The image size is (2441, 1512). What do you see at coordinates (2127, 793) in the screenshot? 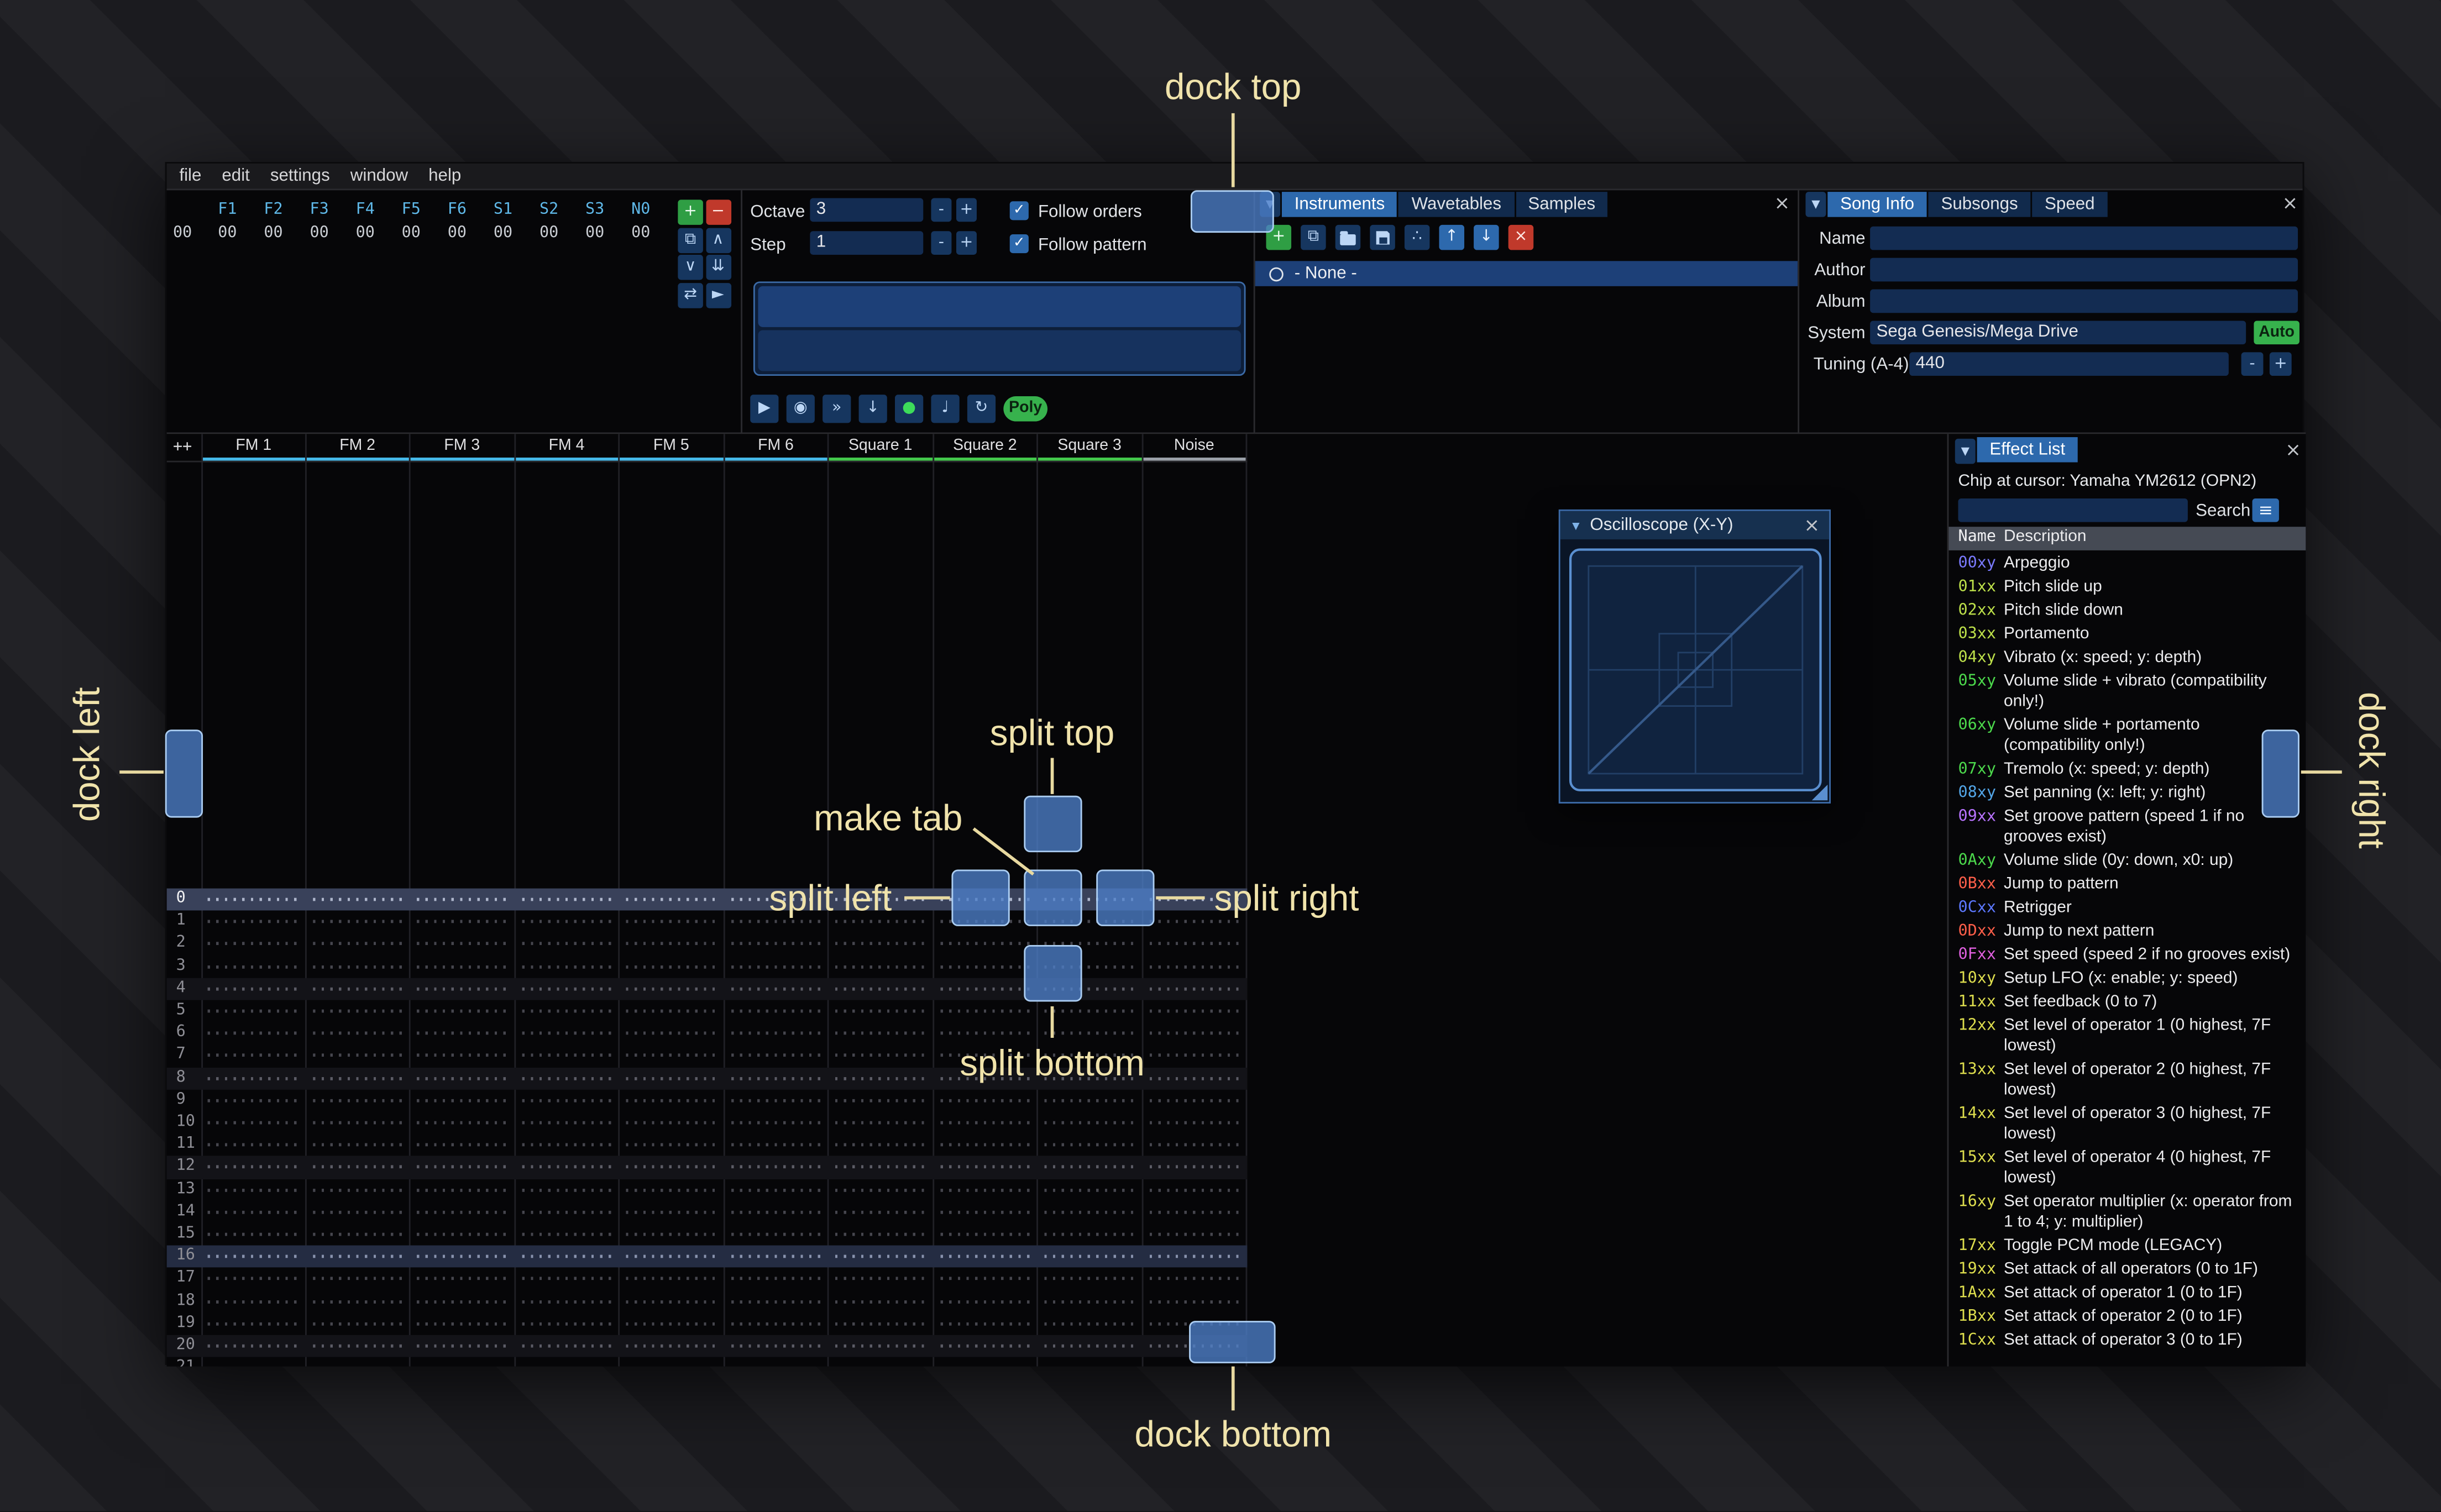
I see `effect-row-08xy: 08xy Set panning (x: left; y: right)` at bounding box center [2127, 793].